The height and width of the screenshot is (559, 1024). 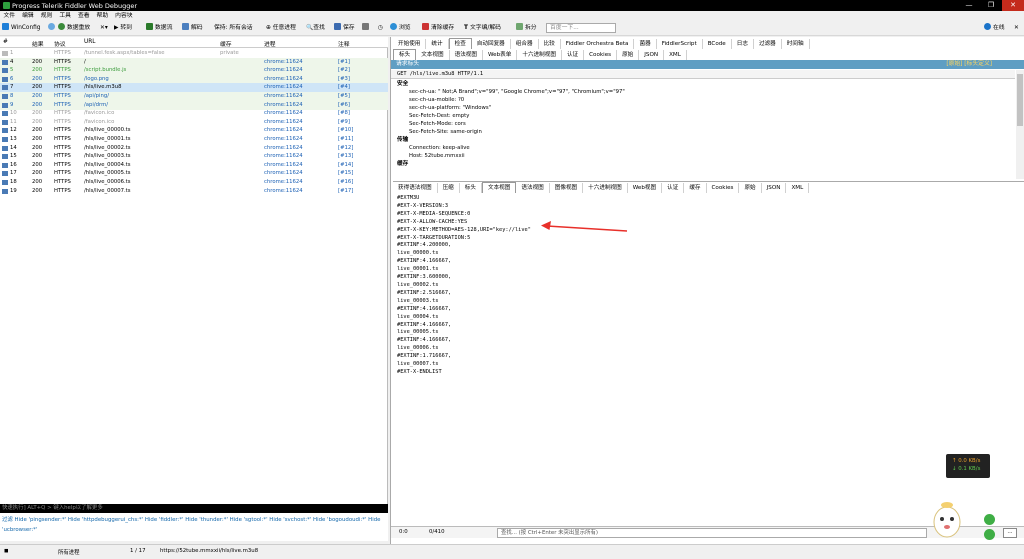 What do you see at coordinates (62, 190) in the screenshot?
I see `cell-protocol: HTTPS` at bounding box center [62, 190].